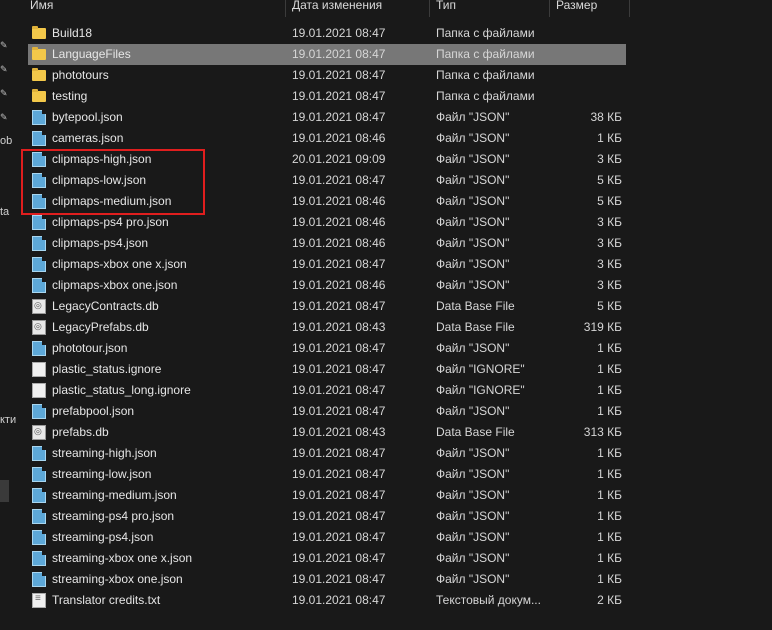  Describe the element at coordinates (80, 75) in the screenshot. I see `file-name: phototours` at that location.